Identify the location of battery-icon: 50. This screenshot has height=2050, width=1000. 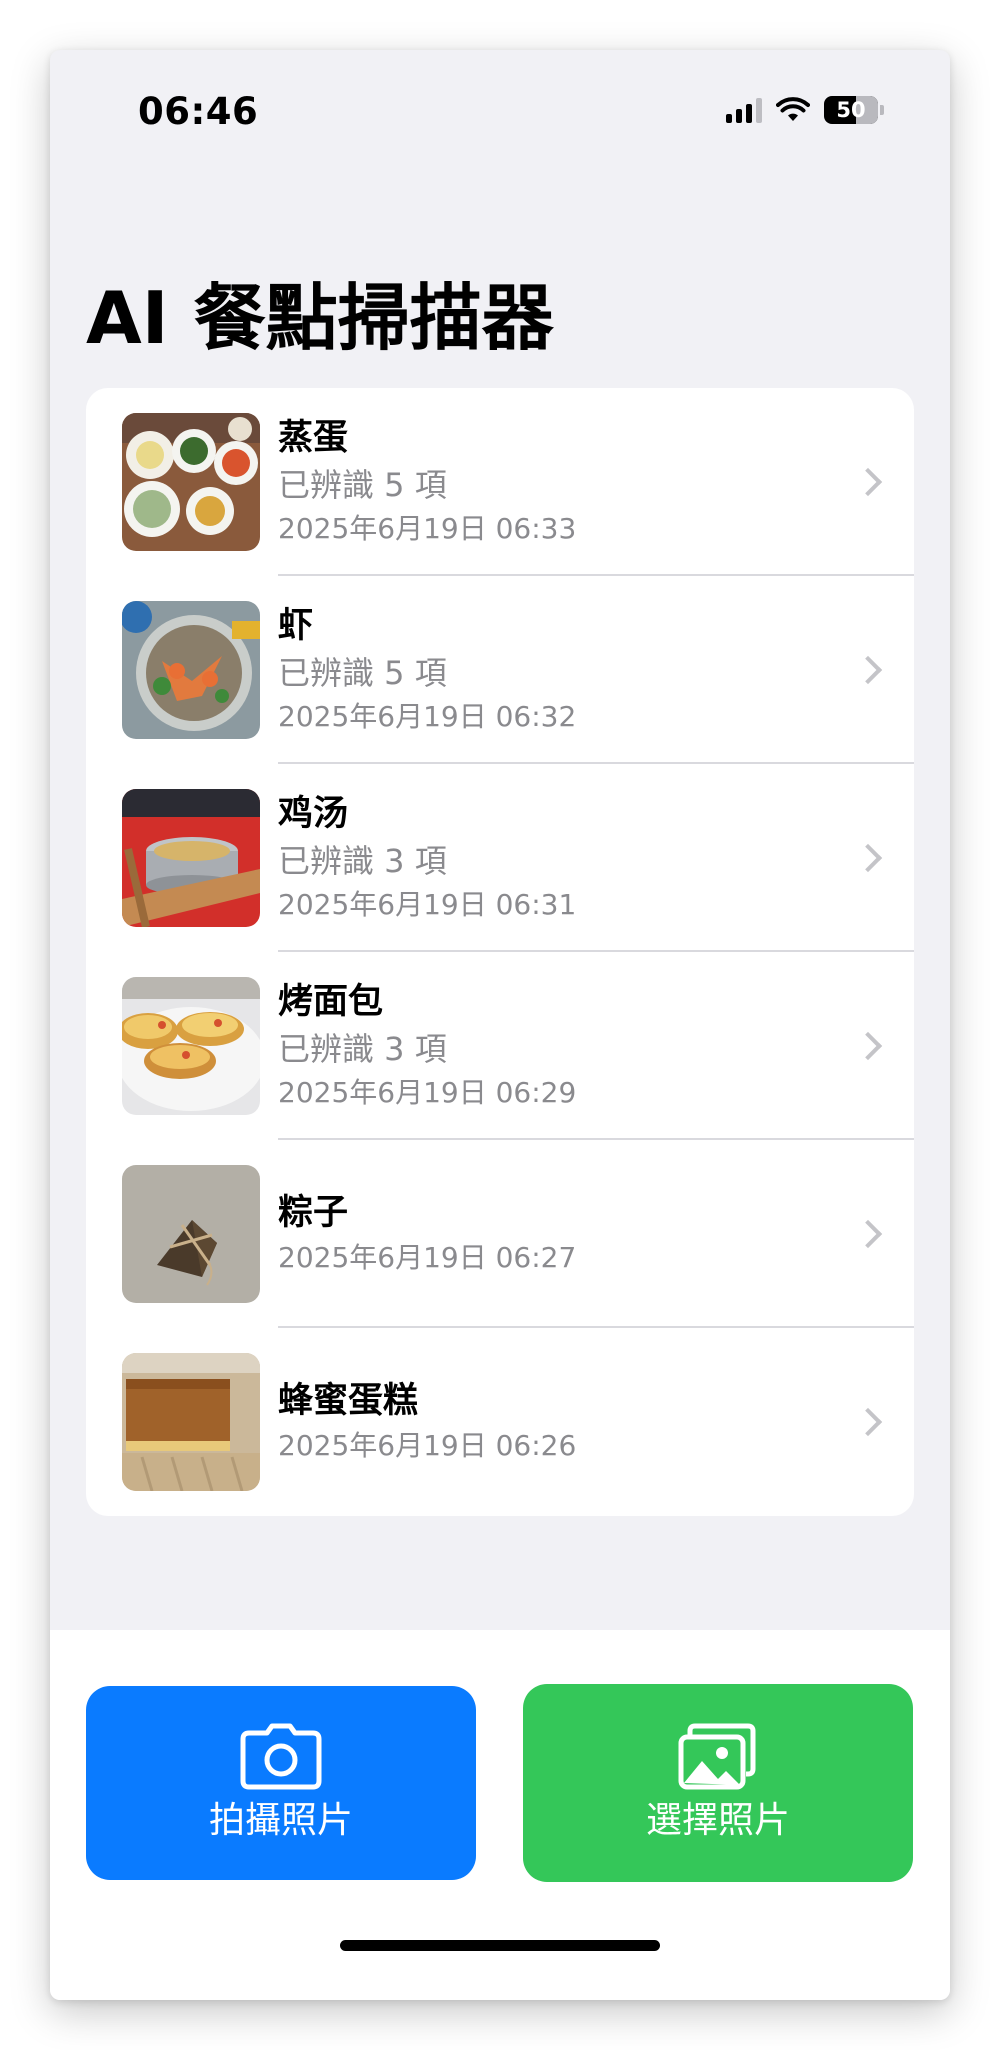
(851, 110).